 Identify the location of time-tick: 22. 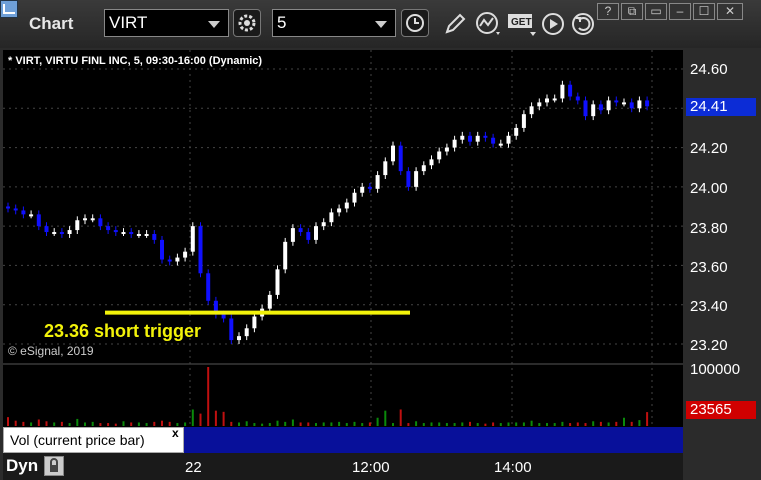
(193, 467).